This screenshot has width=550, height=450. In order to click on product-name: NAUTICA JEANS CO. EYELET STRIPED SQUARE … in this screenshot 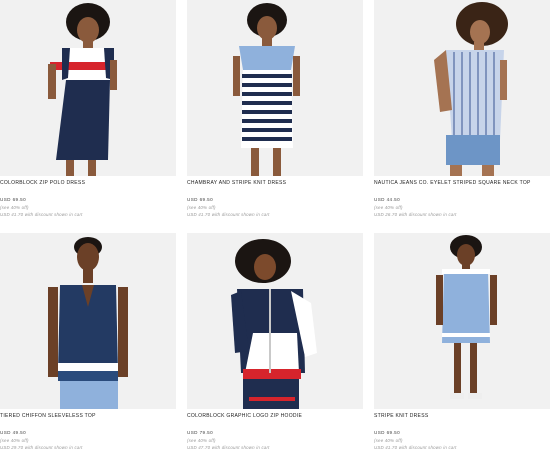, I will do `click(462, 183)`.